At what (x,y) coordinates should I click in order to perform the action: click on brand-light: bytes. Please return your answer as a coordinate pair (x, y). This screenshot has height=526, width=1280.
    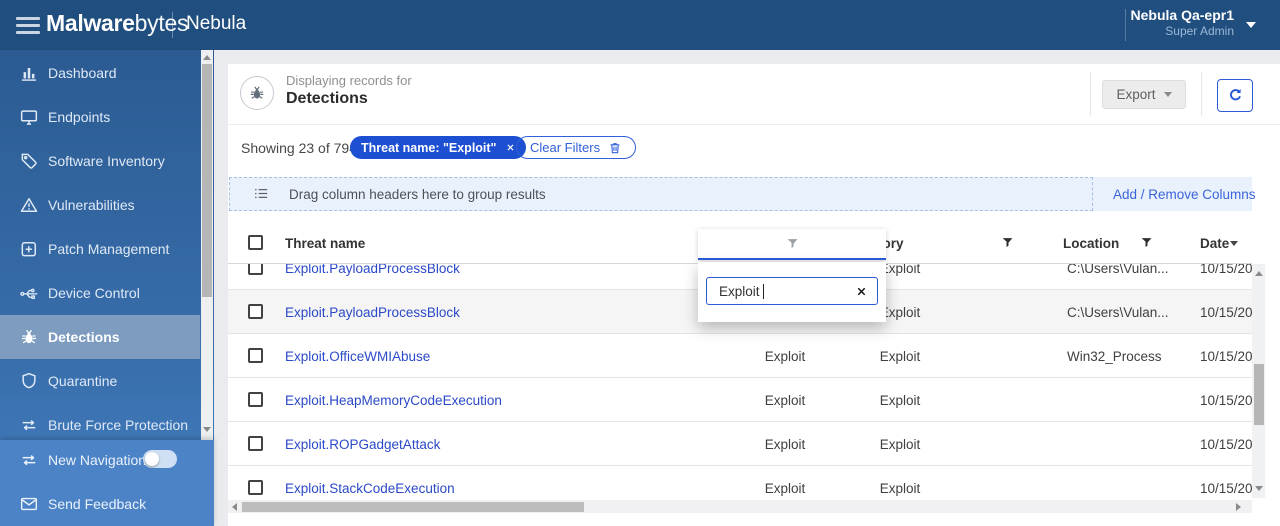
    Looking at the image, I should click on (161, 23).